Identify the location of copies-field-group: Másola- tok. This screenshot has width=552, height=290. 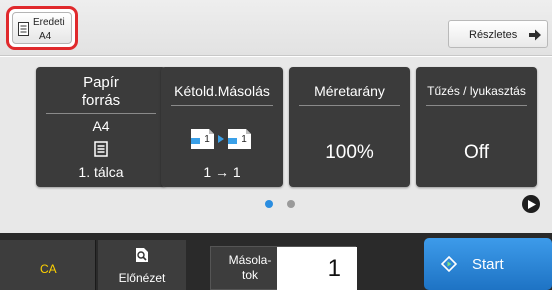
(283, 268).